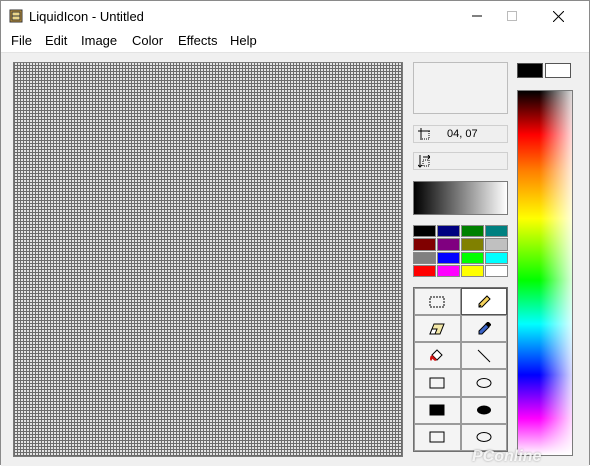 The height and width of the screenshot is (467, 592). I want to click on color-spectrum-picker, so click(545, 273).